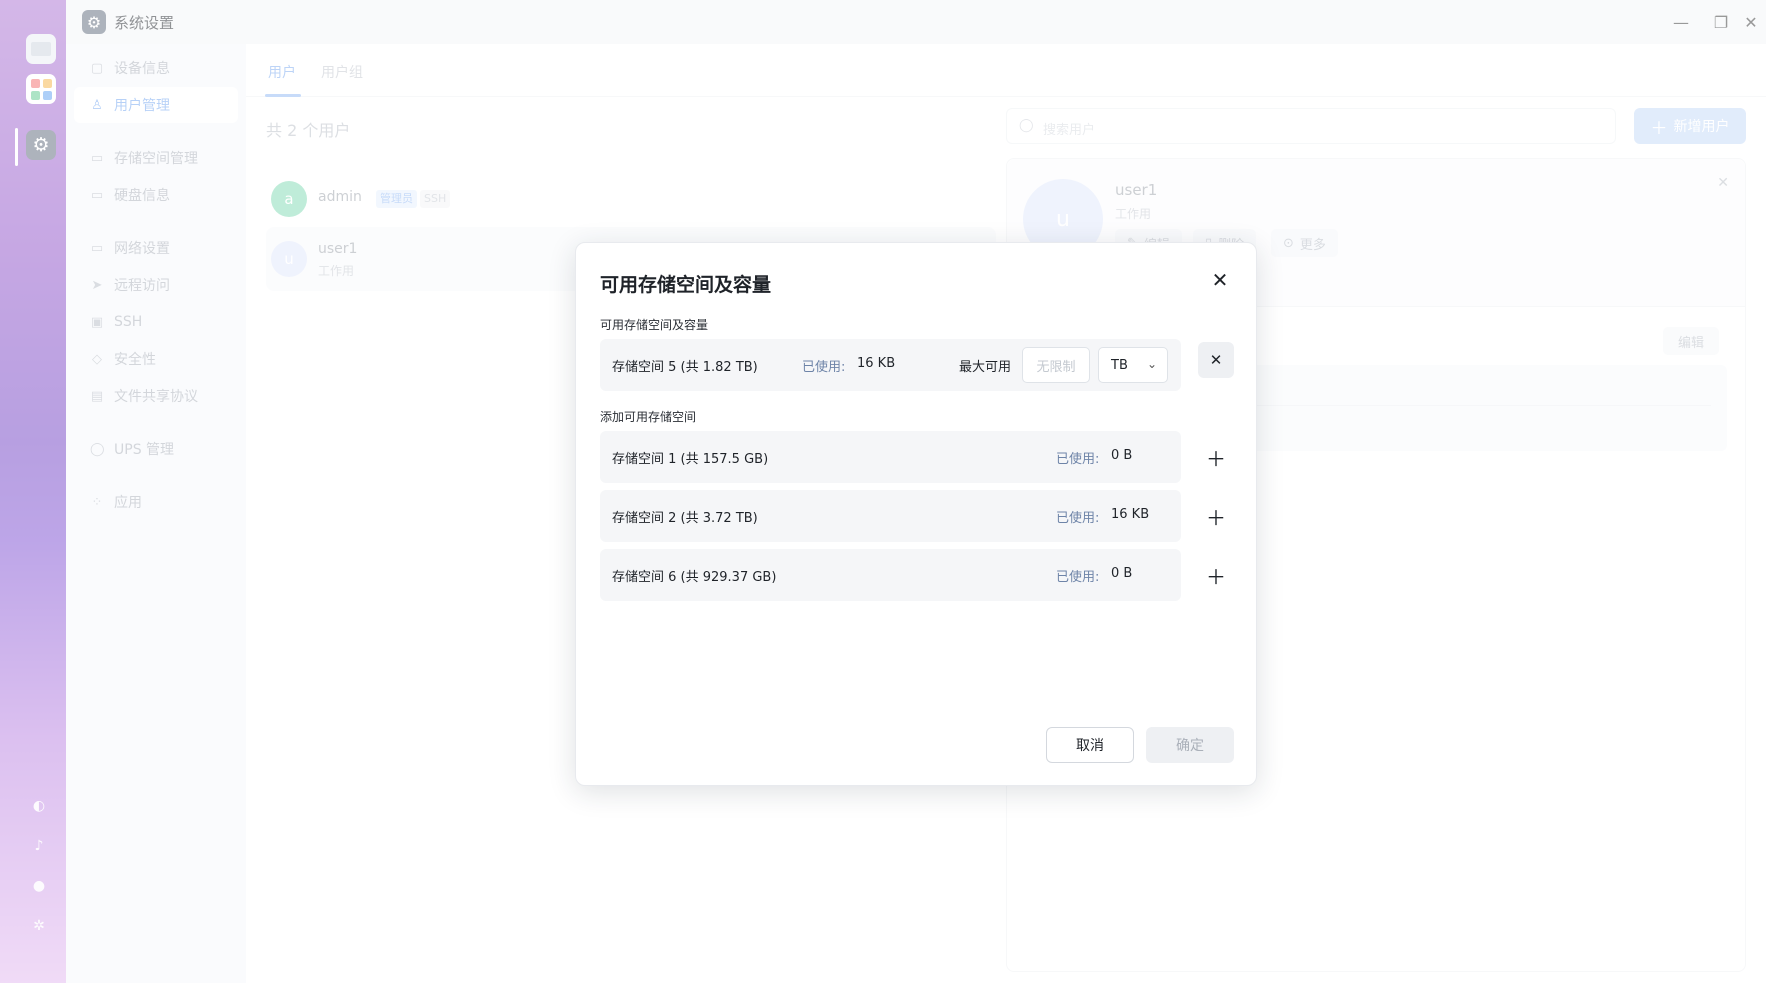  Describe the element at coordinates (1090, 745) in the screenshot. I see `cancel-button: 取消` at that location.